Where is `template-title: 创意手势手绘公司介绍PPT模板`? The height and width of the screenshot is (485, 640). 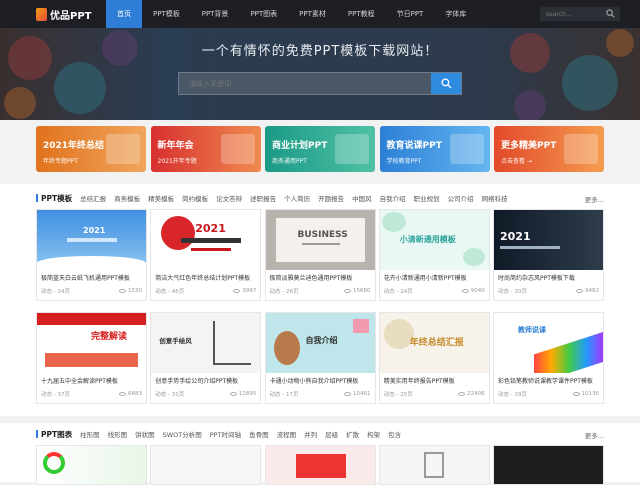 template-title: 创意手势手绘公司介绍PPT模板 is located at coordinates (205, 379).